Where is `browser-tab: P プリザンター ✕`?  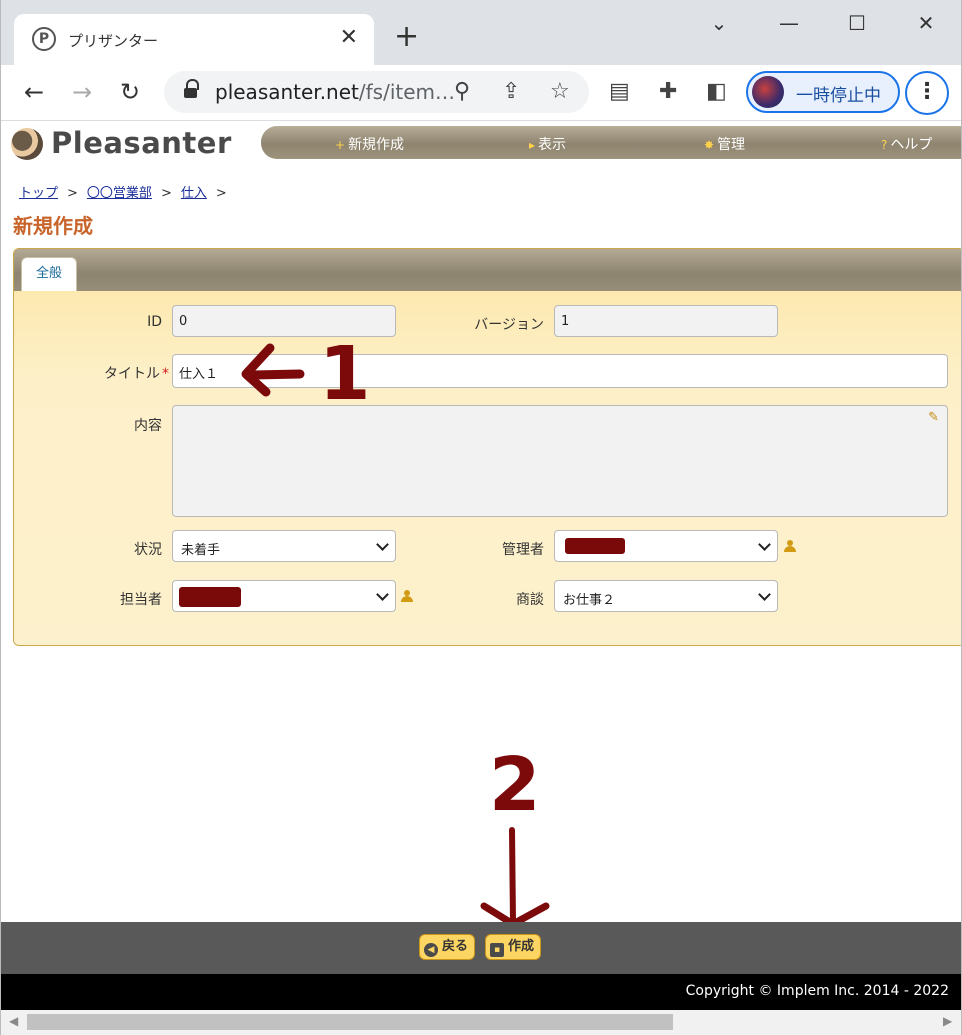 browser-tab: P プリザンター ✕ is located at coordinates (194, 39).